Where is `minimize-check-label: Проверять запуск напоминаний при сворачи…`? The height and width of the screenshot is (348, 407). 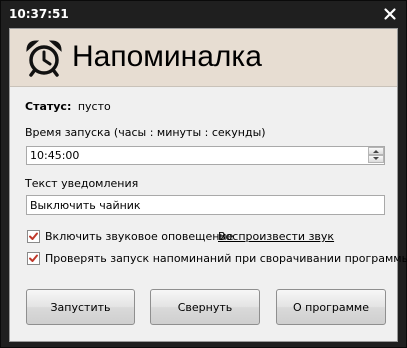 minimize-check-label: Проверять запуск напоминаний при сворачи… is located at coordinates (226, 258).